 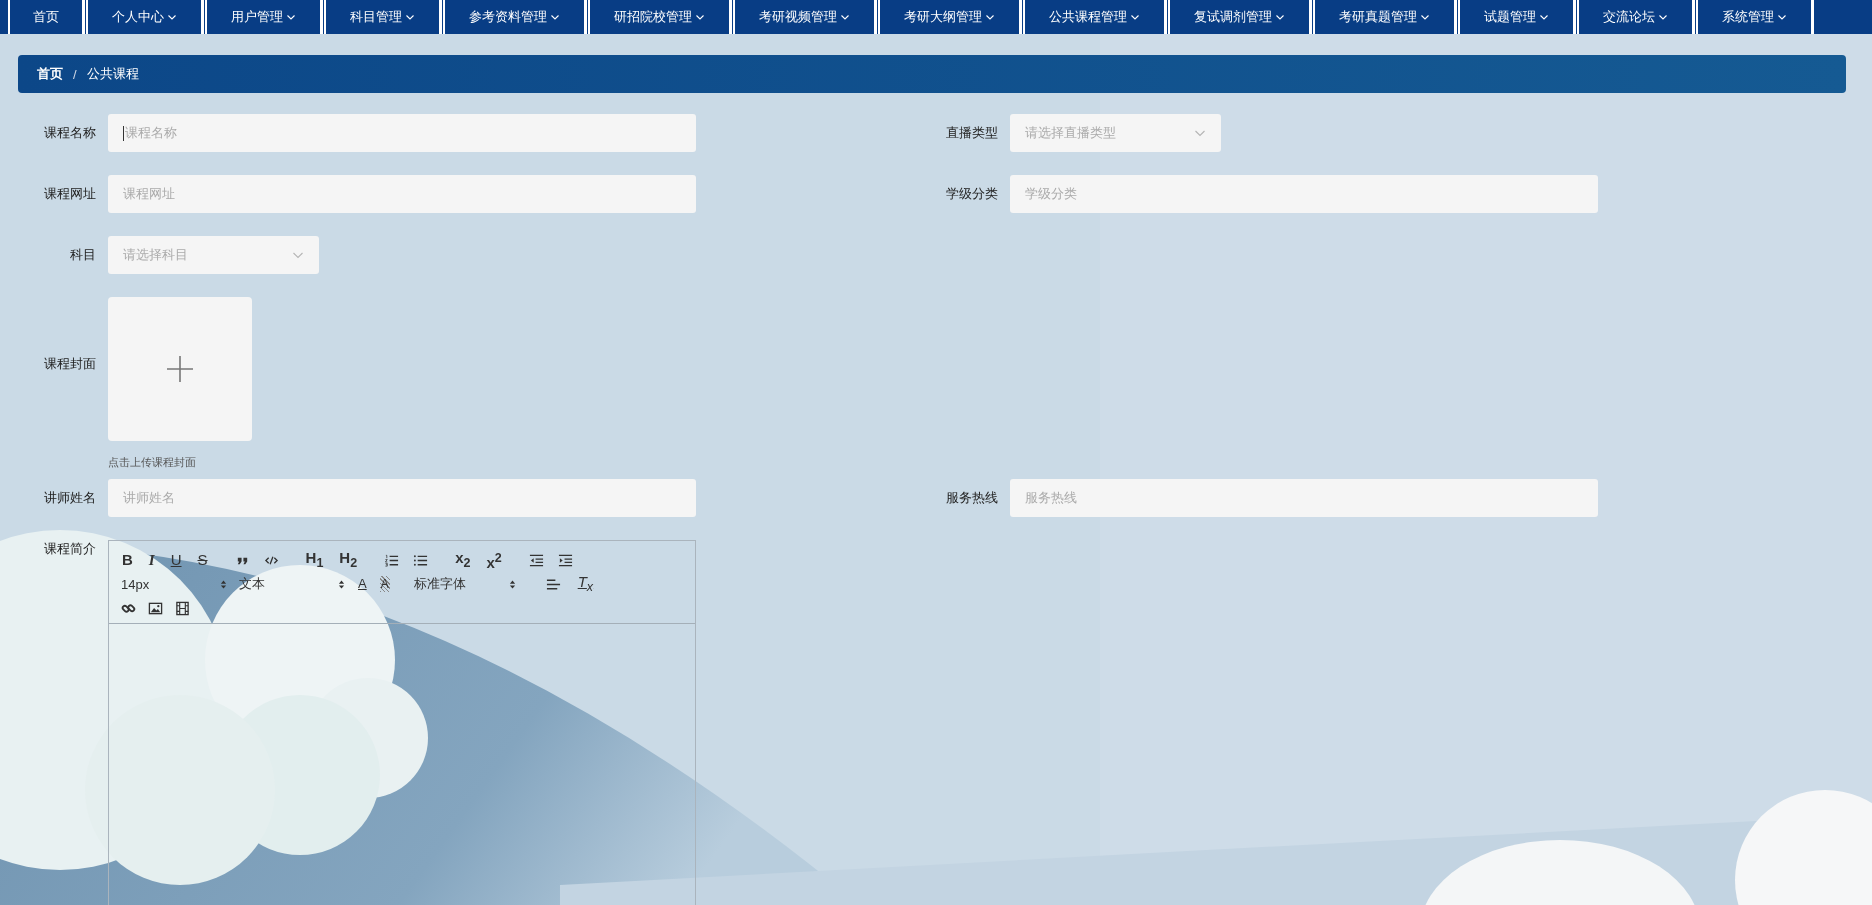 What do you see at coordinates (513, 17) in the screenshot?
I see `nav-menu-item: 参考资料管理` at bounding box center [513, 17].